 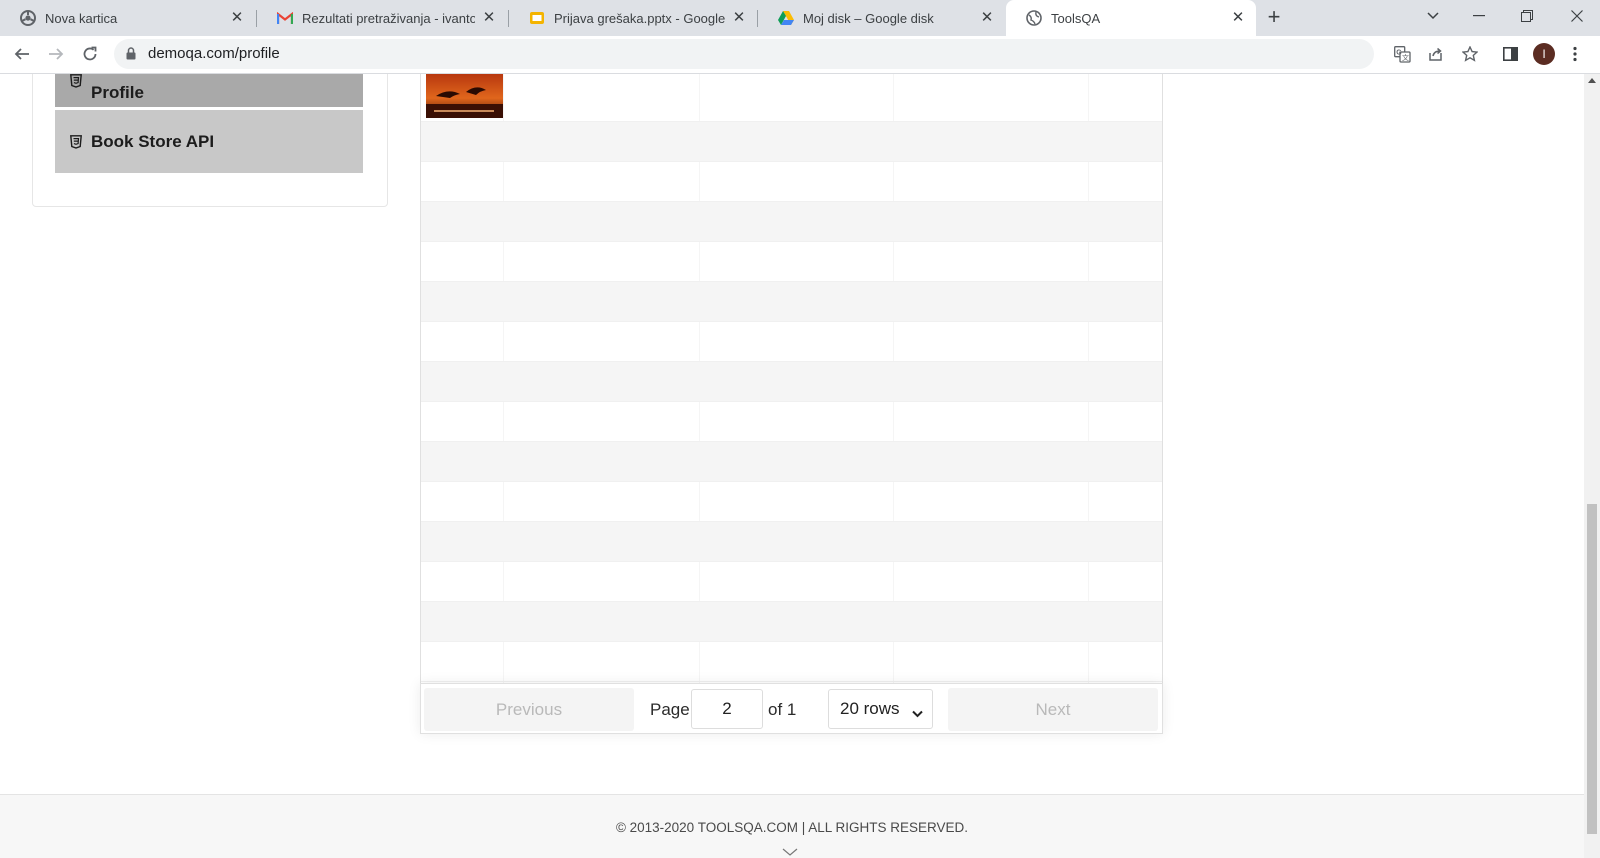 I want to click on rows-per-page-value: 20 rows, so click(x=870, y=708).